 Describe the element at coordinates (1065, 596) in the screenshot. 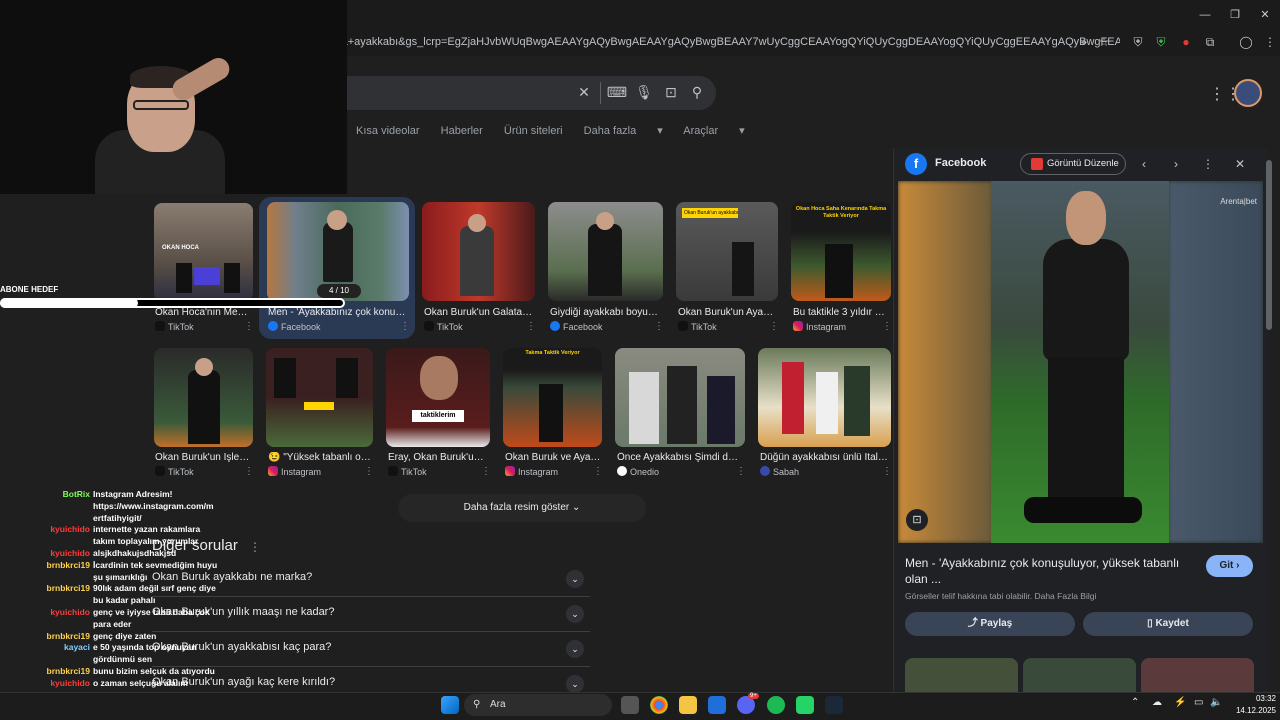

I see `more-info-link: Daha Fazla Bilgi` at that location.